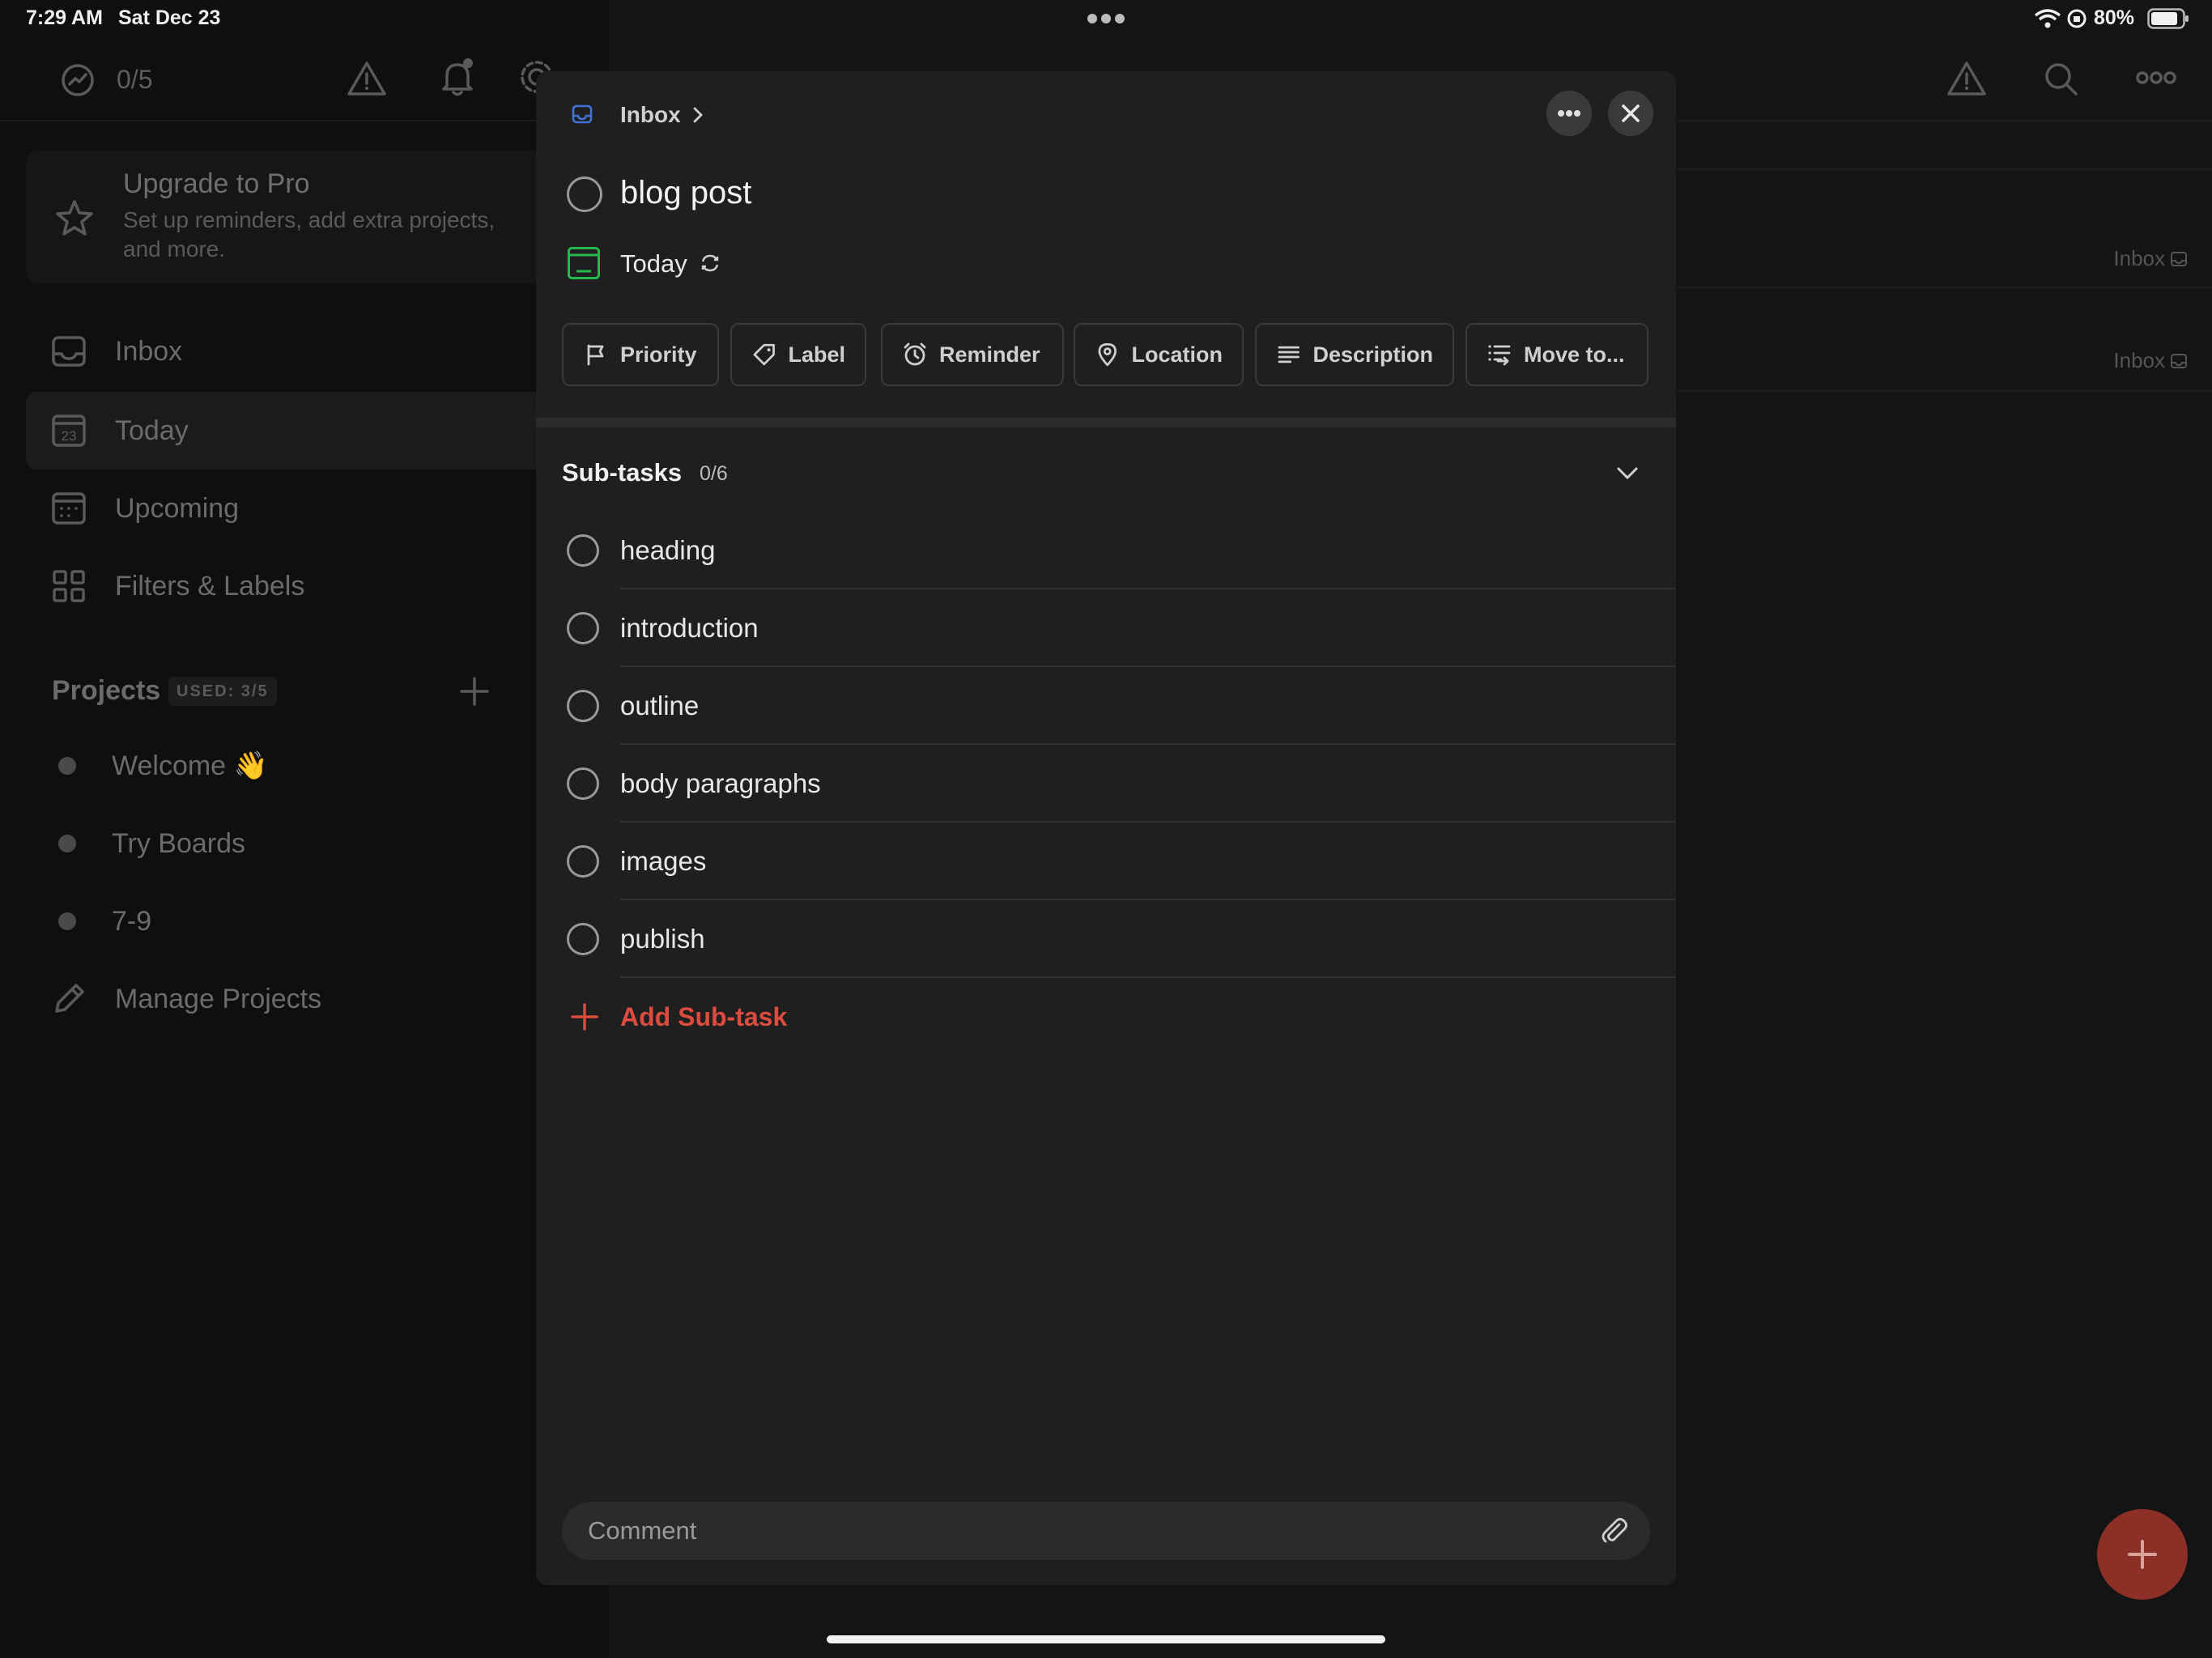  What do you see at coordinates (1106, 861) in the screenshot?
I see `subtask-row: images` at bounding box center [1106, 861].